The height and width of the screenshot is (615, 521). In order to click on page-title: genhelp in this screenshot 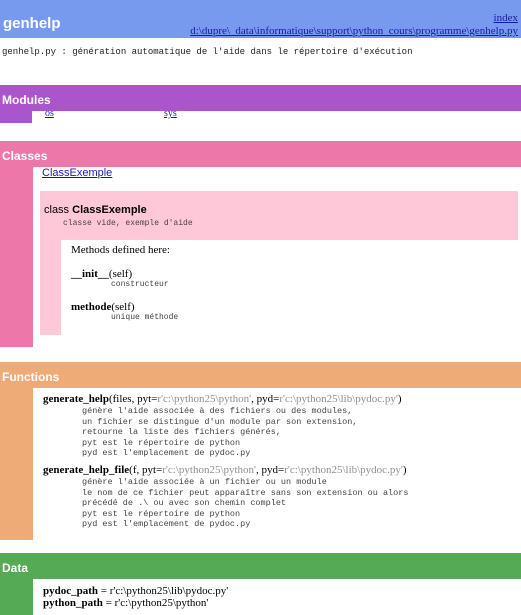, I will do `click(32, 23)`.